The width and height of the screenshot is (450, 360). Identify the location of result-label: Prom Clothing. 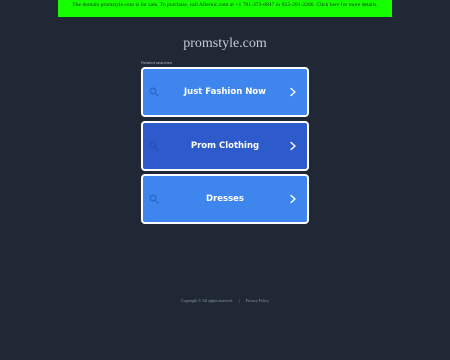
(225, 146).